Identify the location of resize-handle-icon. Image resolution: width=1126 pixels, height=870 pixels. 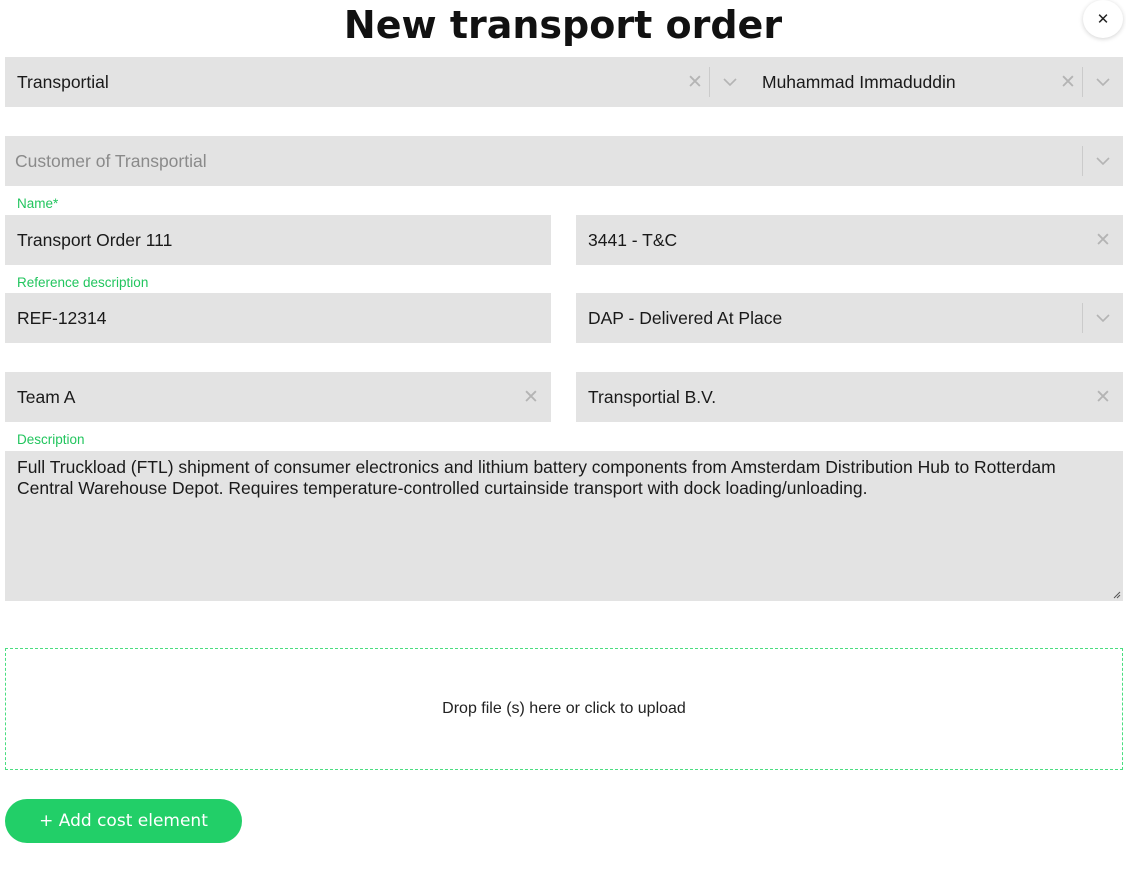
(1116, 594).